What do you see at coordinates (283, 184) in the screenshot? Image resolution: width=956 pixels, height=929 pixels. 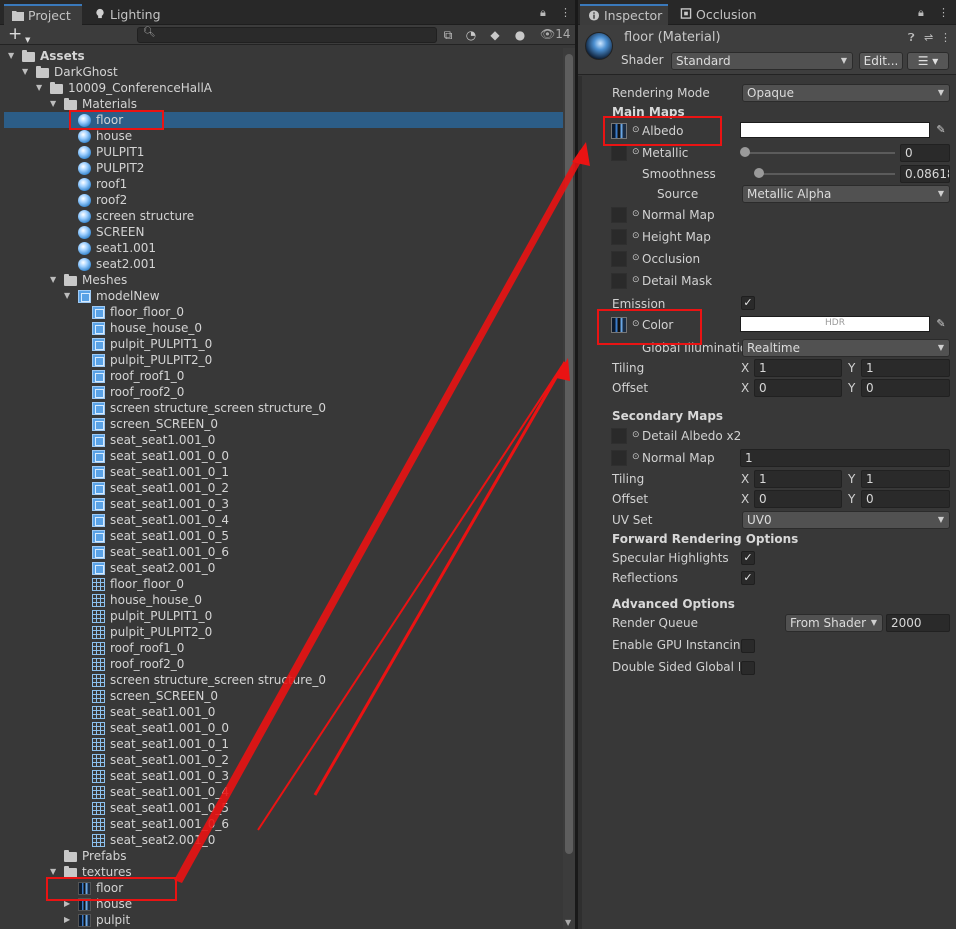 I see `tree-item: roof1` at bounding box center [283, 184].